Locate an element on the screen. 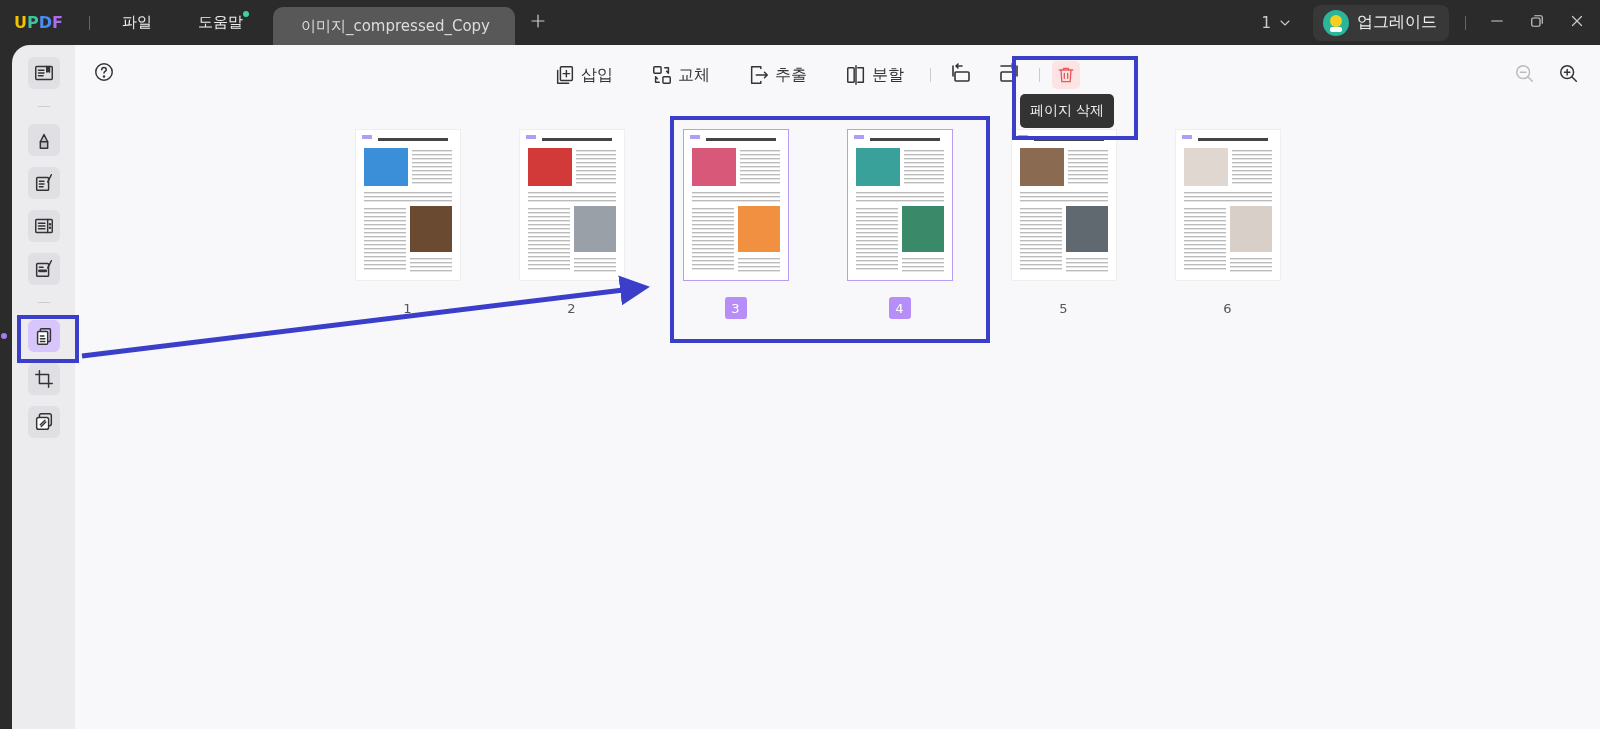  page-number: 5 is located at coordinates (1063, 308).